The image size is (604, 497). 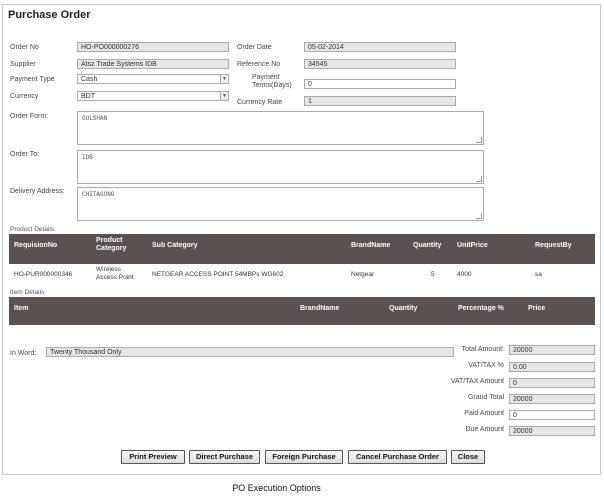 What do you see at coordinates (95, 118) in the screenshot?
I see `order-form-value: GULSHAN` at bounding box center [95, 118].